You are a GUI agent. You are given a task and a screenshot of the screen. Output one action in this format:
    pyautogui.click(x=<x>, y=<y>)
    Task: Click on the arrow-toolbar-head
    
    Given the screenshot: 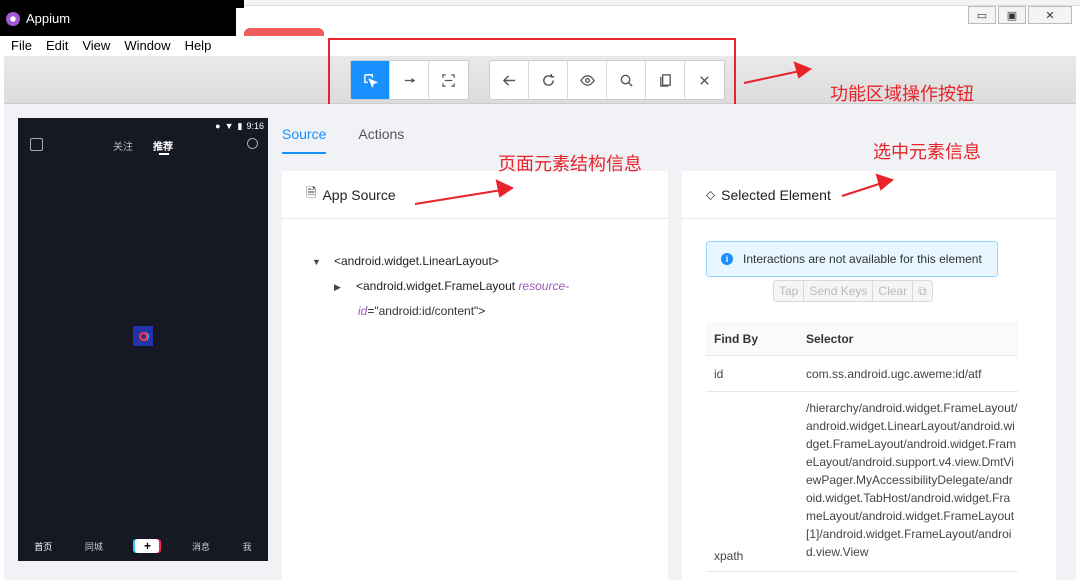 What is the action you would take?
    pyautogui.click(x=803, y=70)
    